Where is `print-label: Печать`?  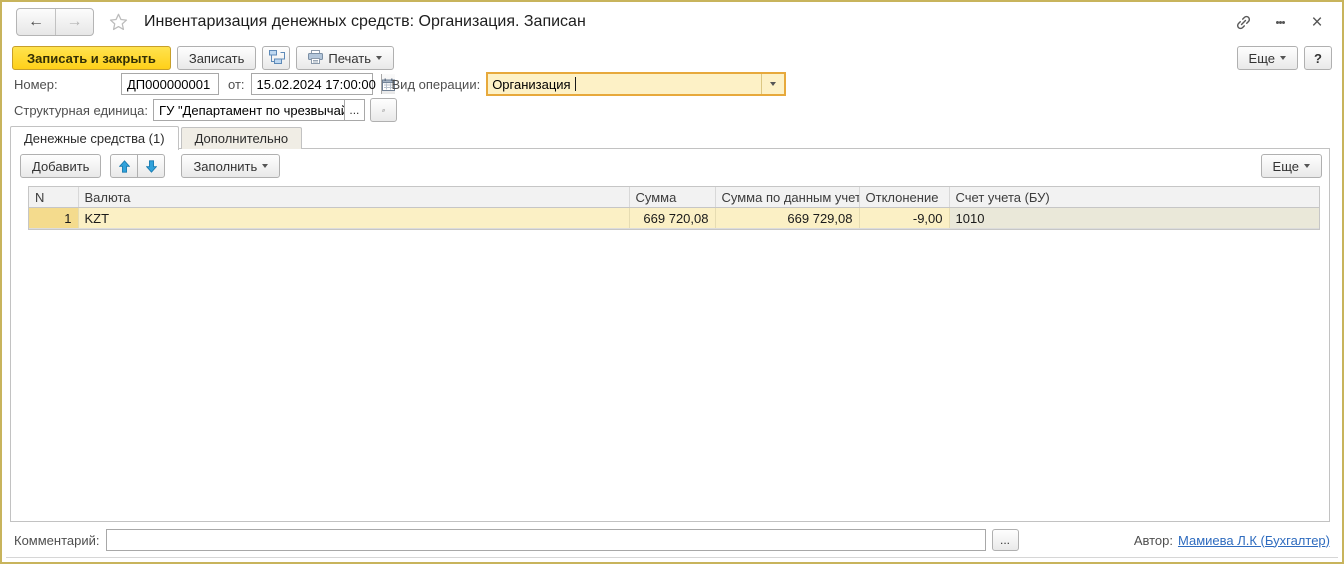
print-label: Печать is located at coordinates (349, 58).